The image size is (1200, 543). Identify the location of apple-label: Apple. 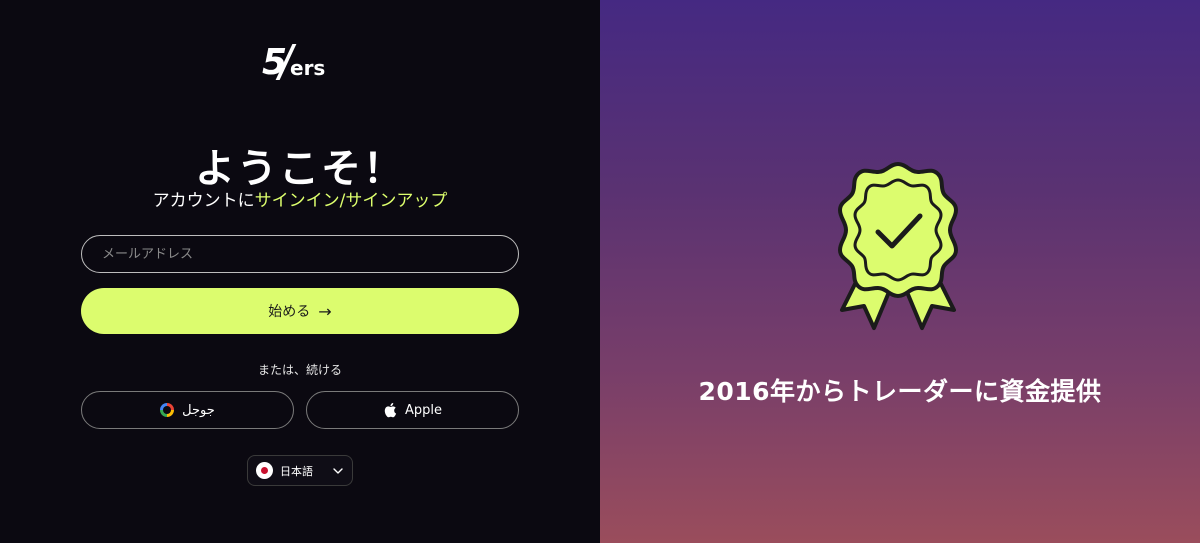
(423, 410).